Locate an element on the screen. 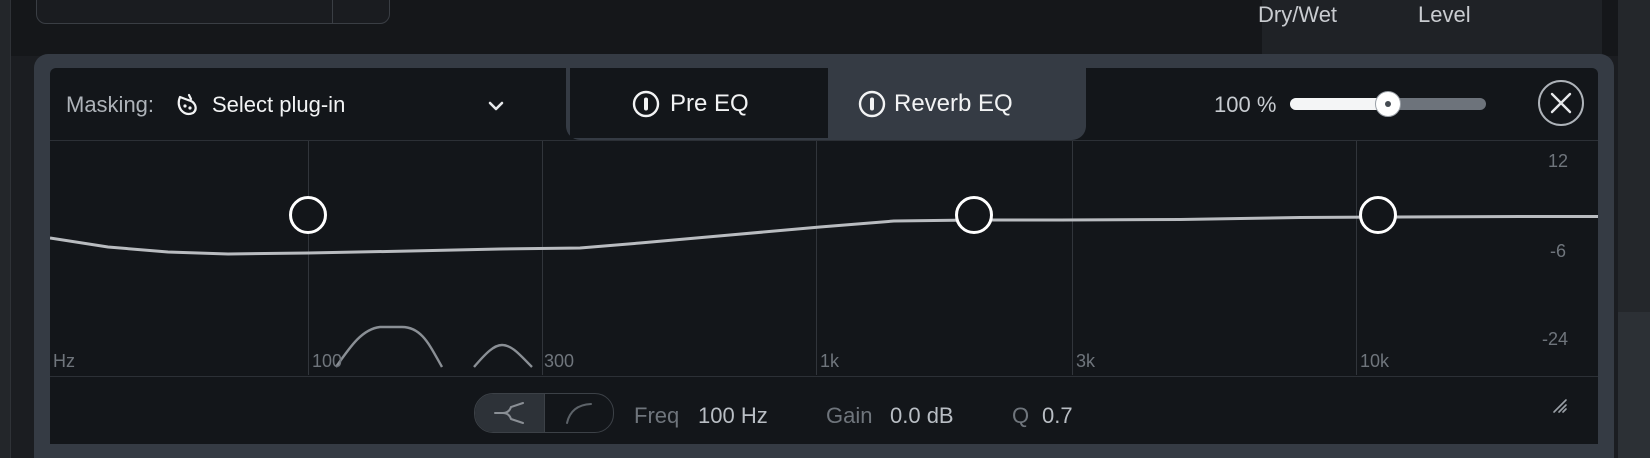 This screenshot has height=458, width=1650. close-icon is located at coordinates (1561, 103).